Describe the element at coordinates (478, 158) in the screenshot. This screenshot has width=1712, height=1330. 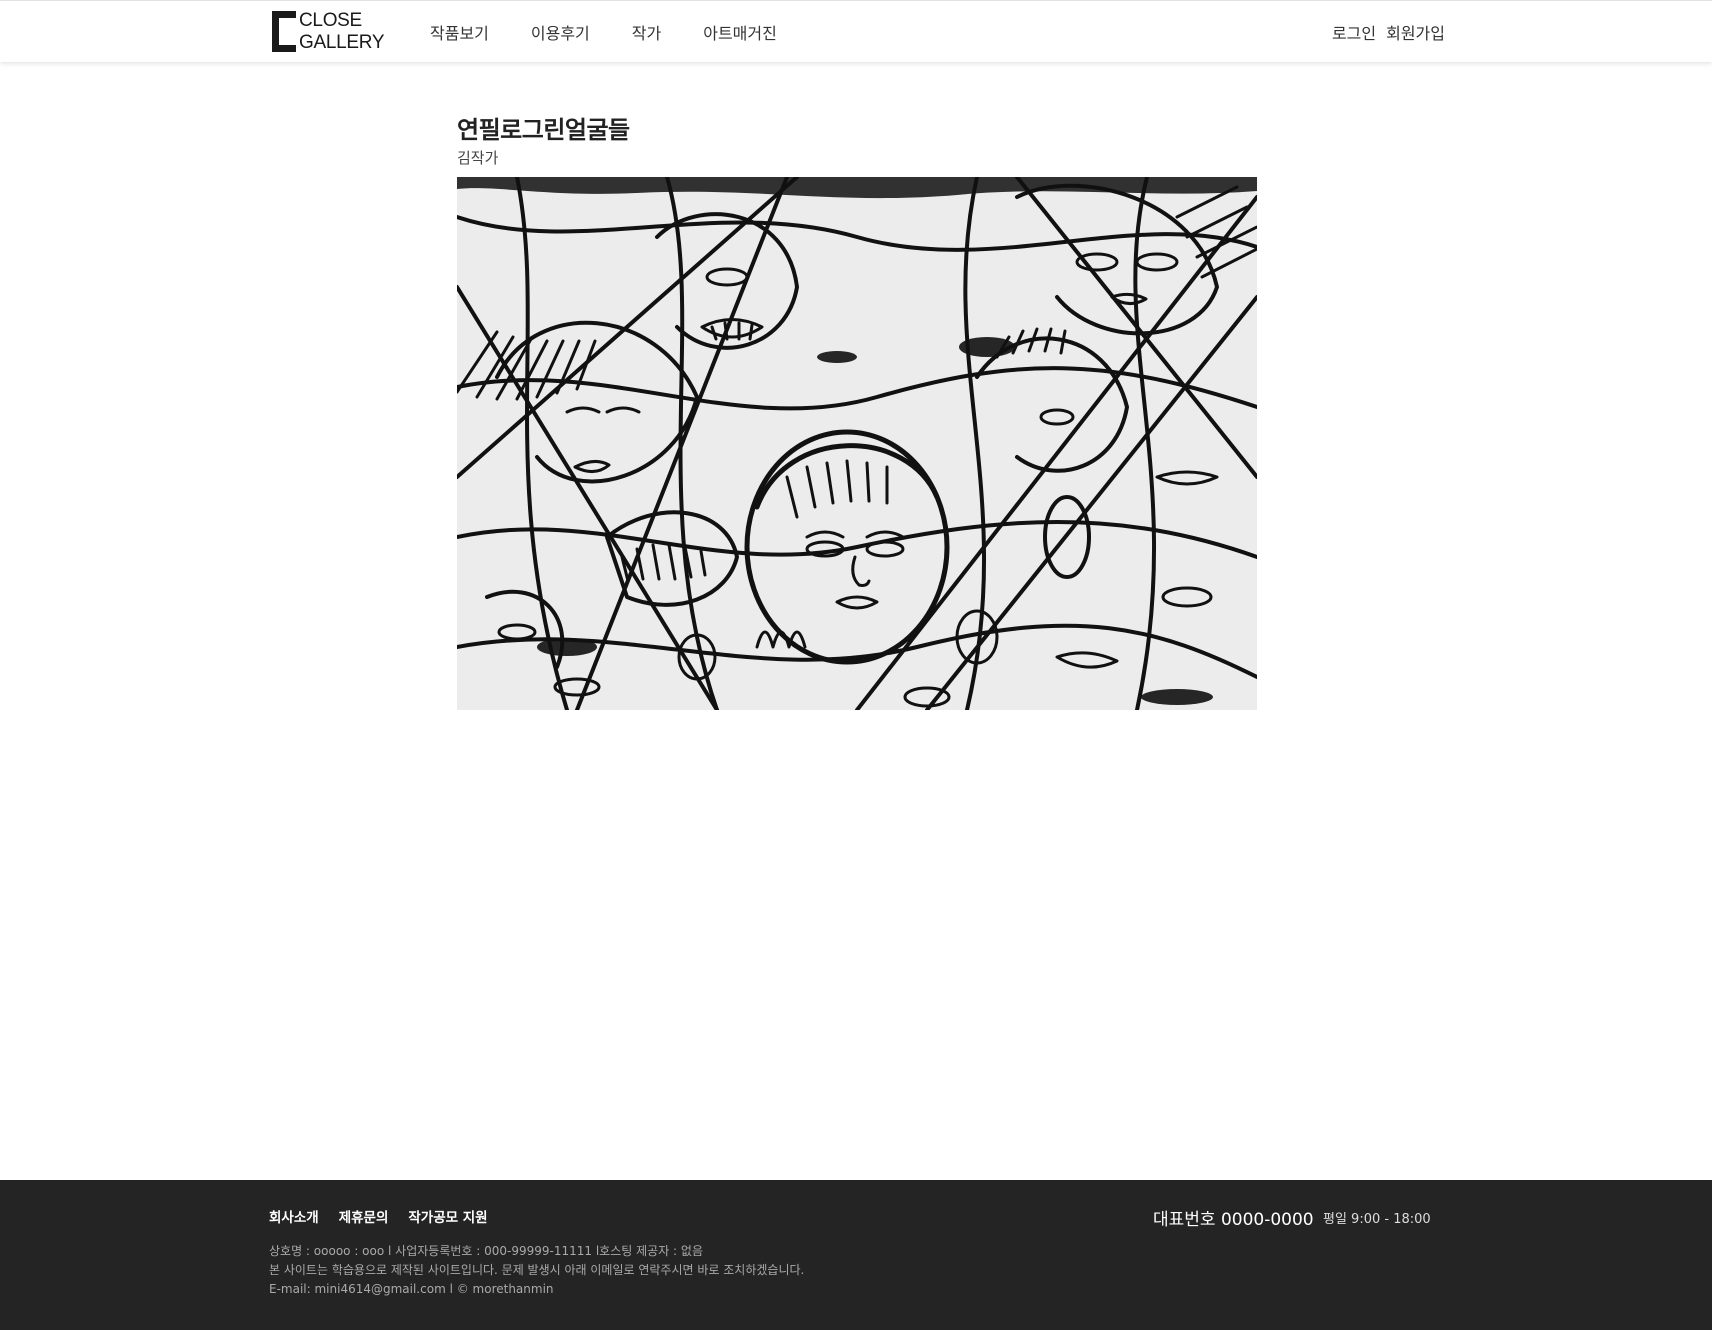
I see `artist-name: 김작가` at that location.